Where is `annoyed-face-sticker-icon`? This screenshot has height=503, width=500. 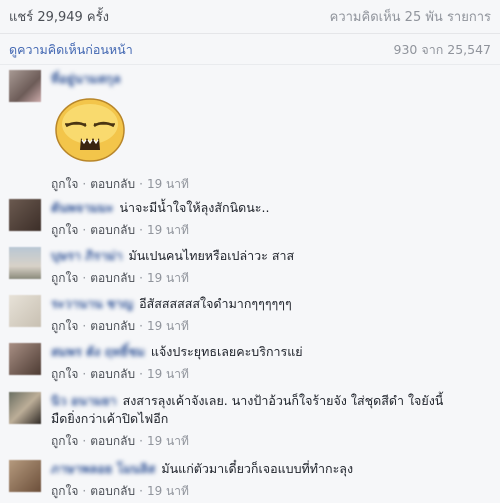
annoyed-face-sticker-icon is located at coordinates (90, 130).